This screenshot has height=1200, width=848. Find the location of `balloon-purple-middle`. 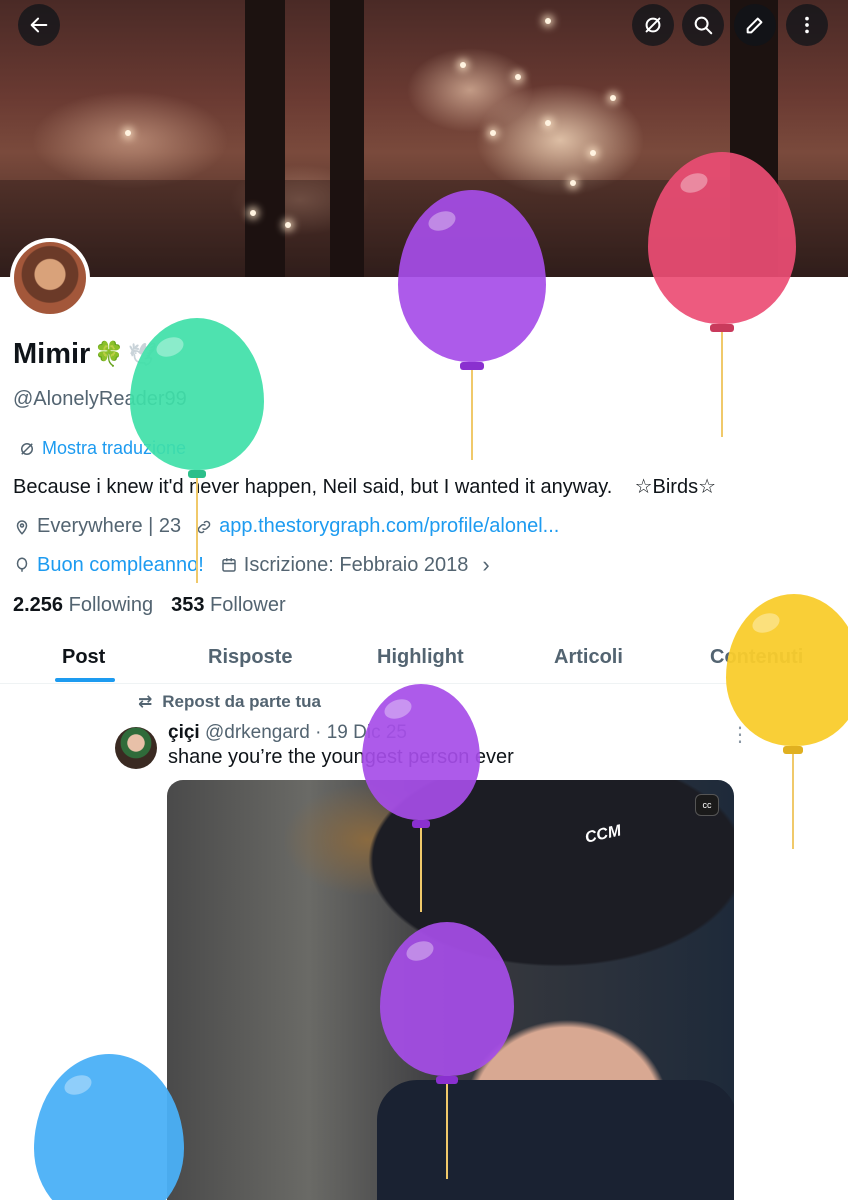

balloon-purple-middle is located at coordinates (421, 799).